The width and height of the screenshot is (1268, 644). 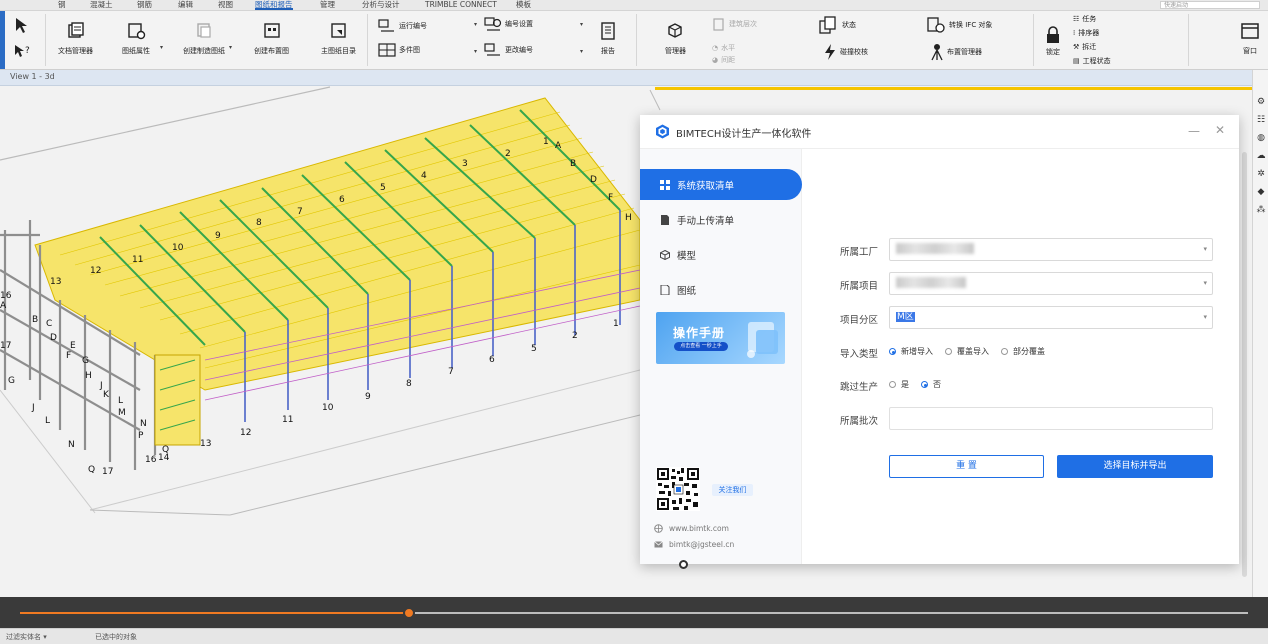 What do you see at coordinates (49, 324) in the screenshot?
I see `grid-label: C` at bounding box center [49, 324].